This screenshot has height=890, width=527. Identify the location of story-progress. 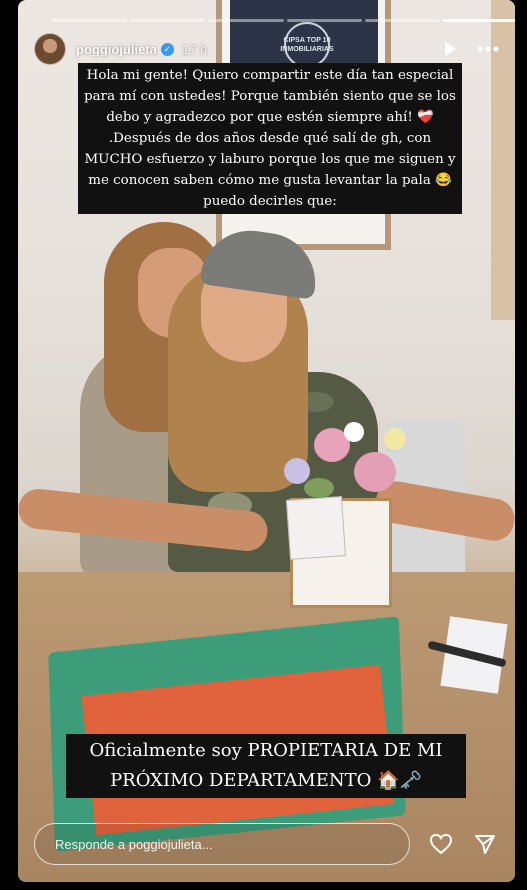
(283, 20).